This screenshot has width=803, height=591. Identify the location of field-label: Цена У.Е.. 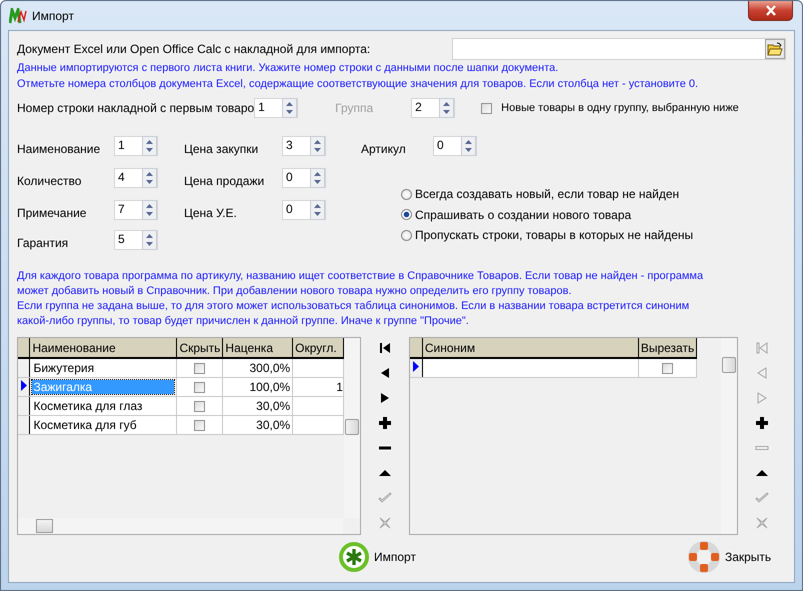
(211, 212).